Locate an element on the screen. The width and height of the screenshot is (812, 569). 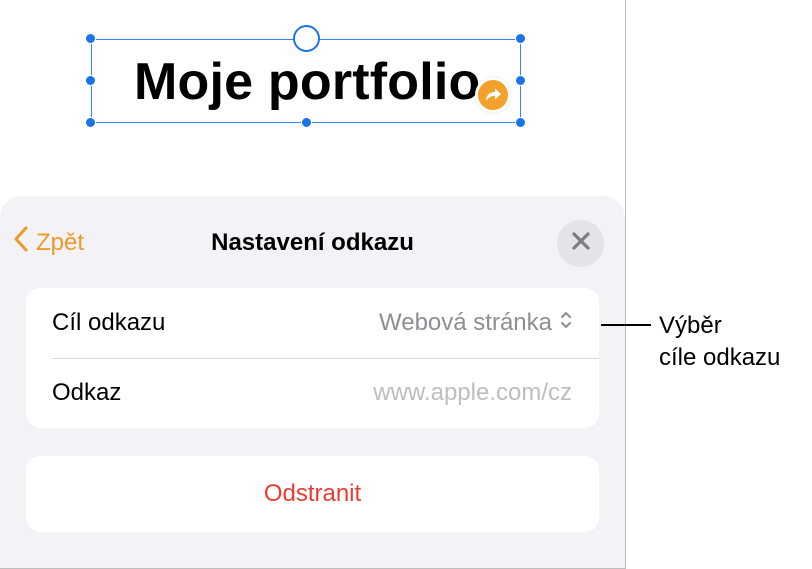
link-badge is located at coordinates (493, 95).